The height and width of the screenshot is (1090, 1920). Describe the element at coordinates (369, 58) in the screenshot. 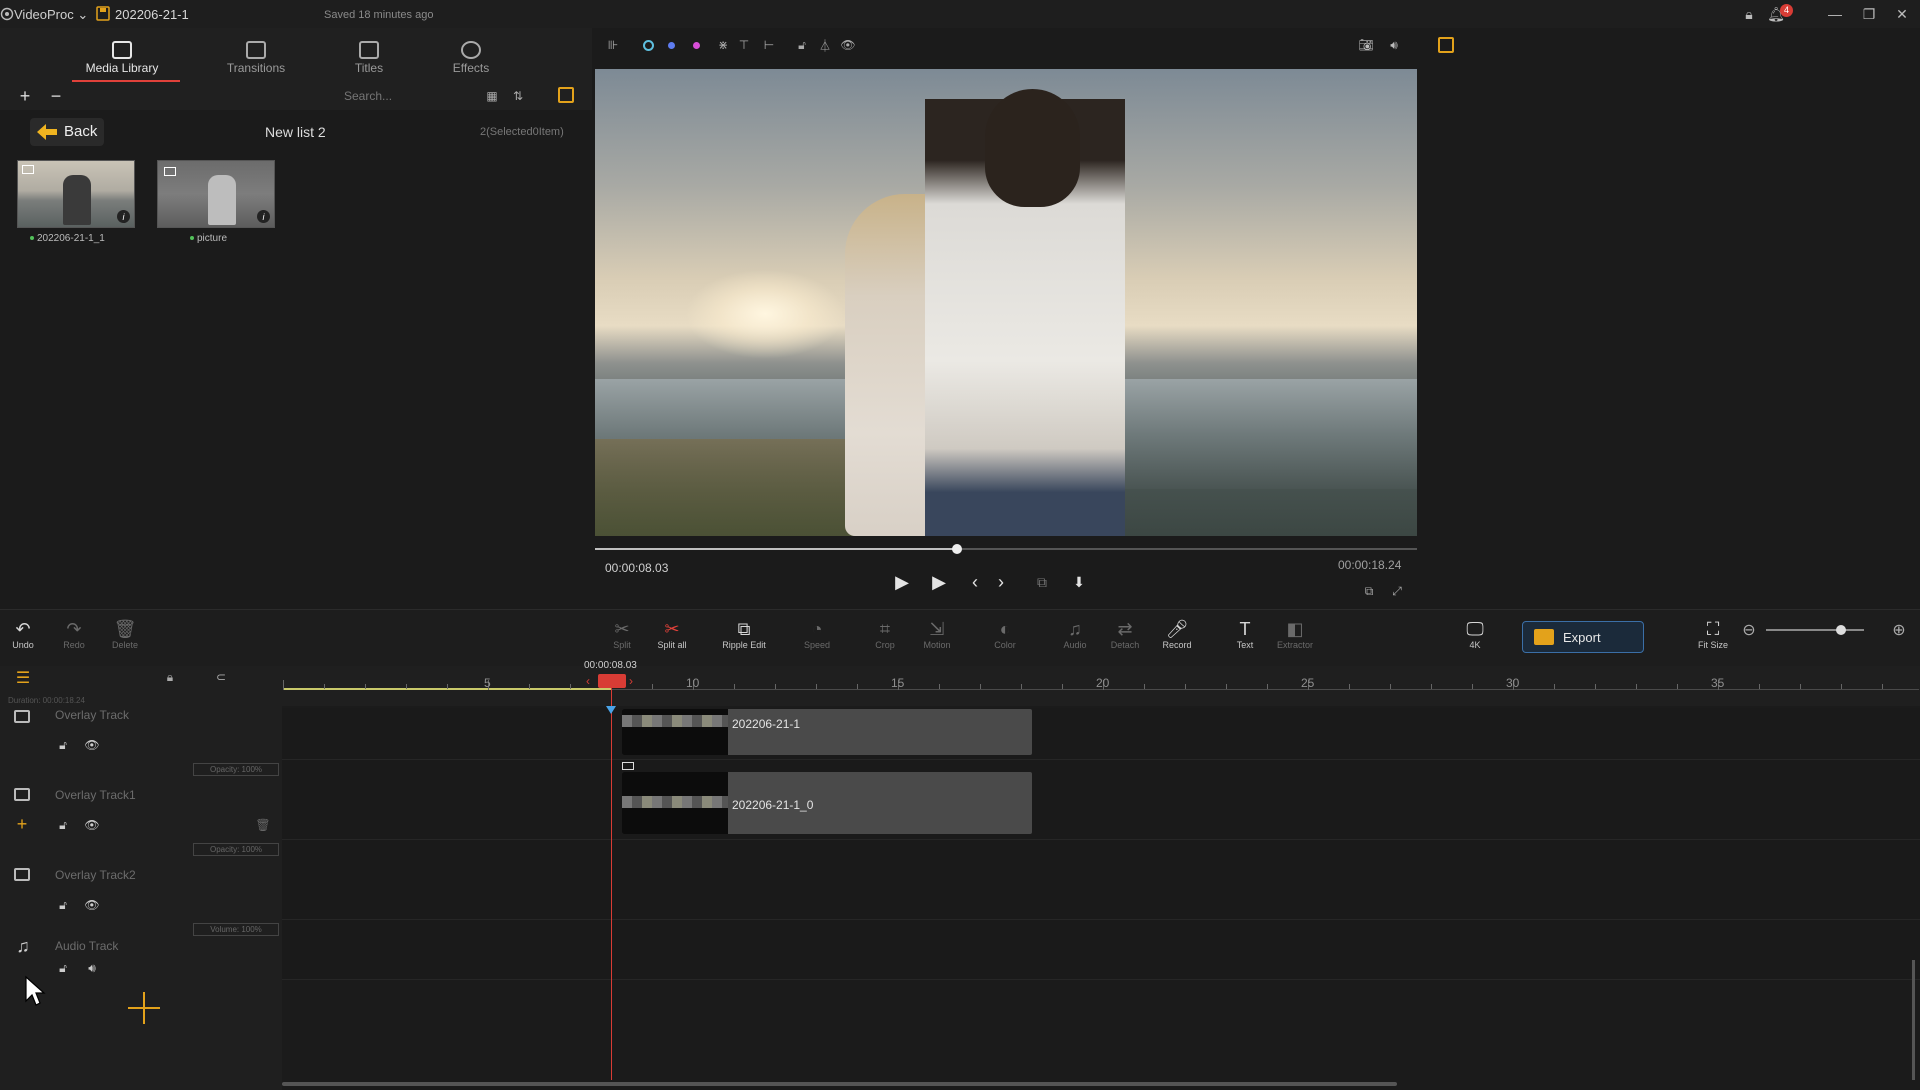

I see `tab-titles: Titles` at that location.